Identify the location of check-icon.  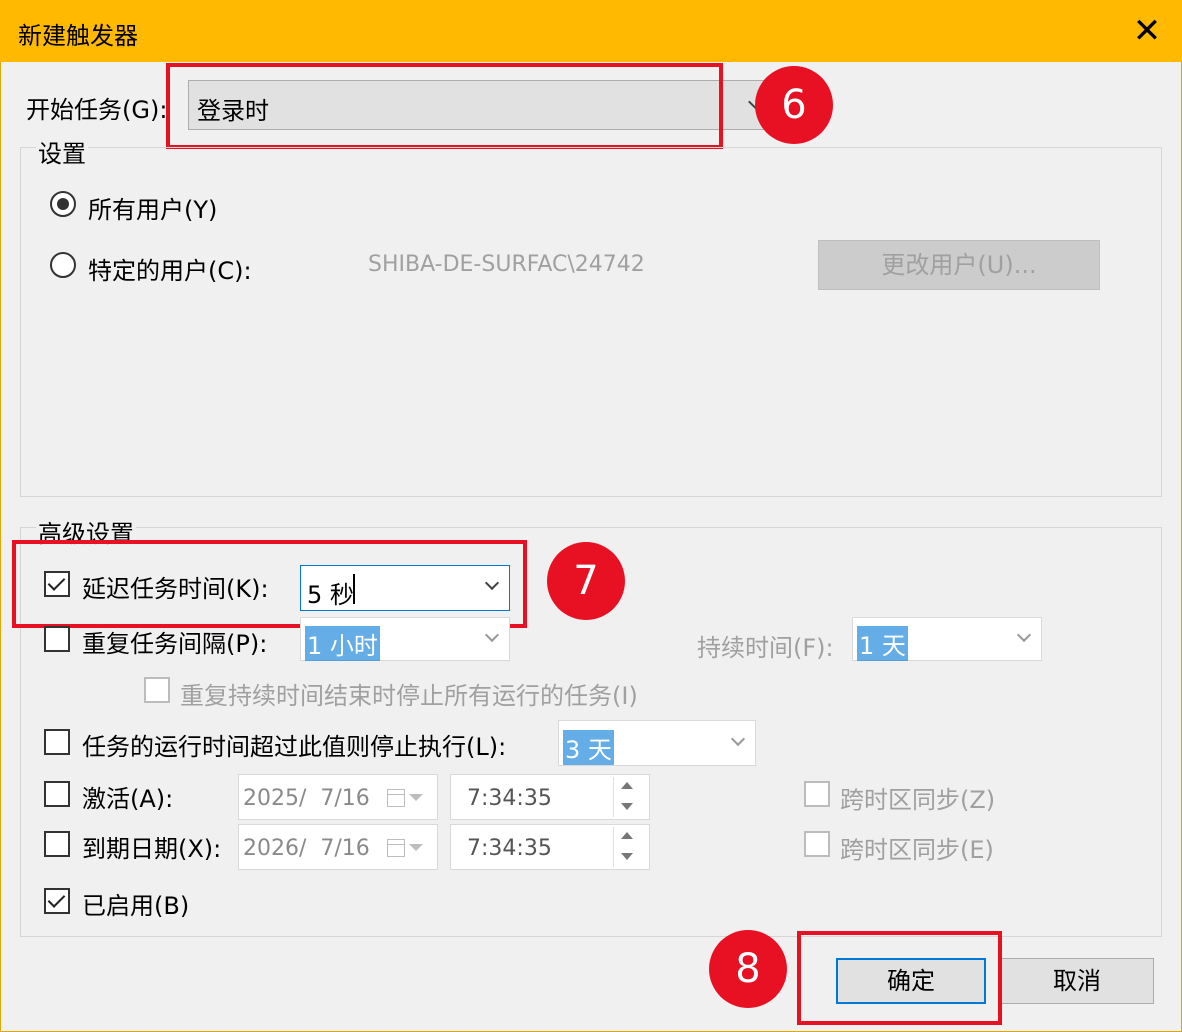
(56, 899).